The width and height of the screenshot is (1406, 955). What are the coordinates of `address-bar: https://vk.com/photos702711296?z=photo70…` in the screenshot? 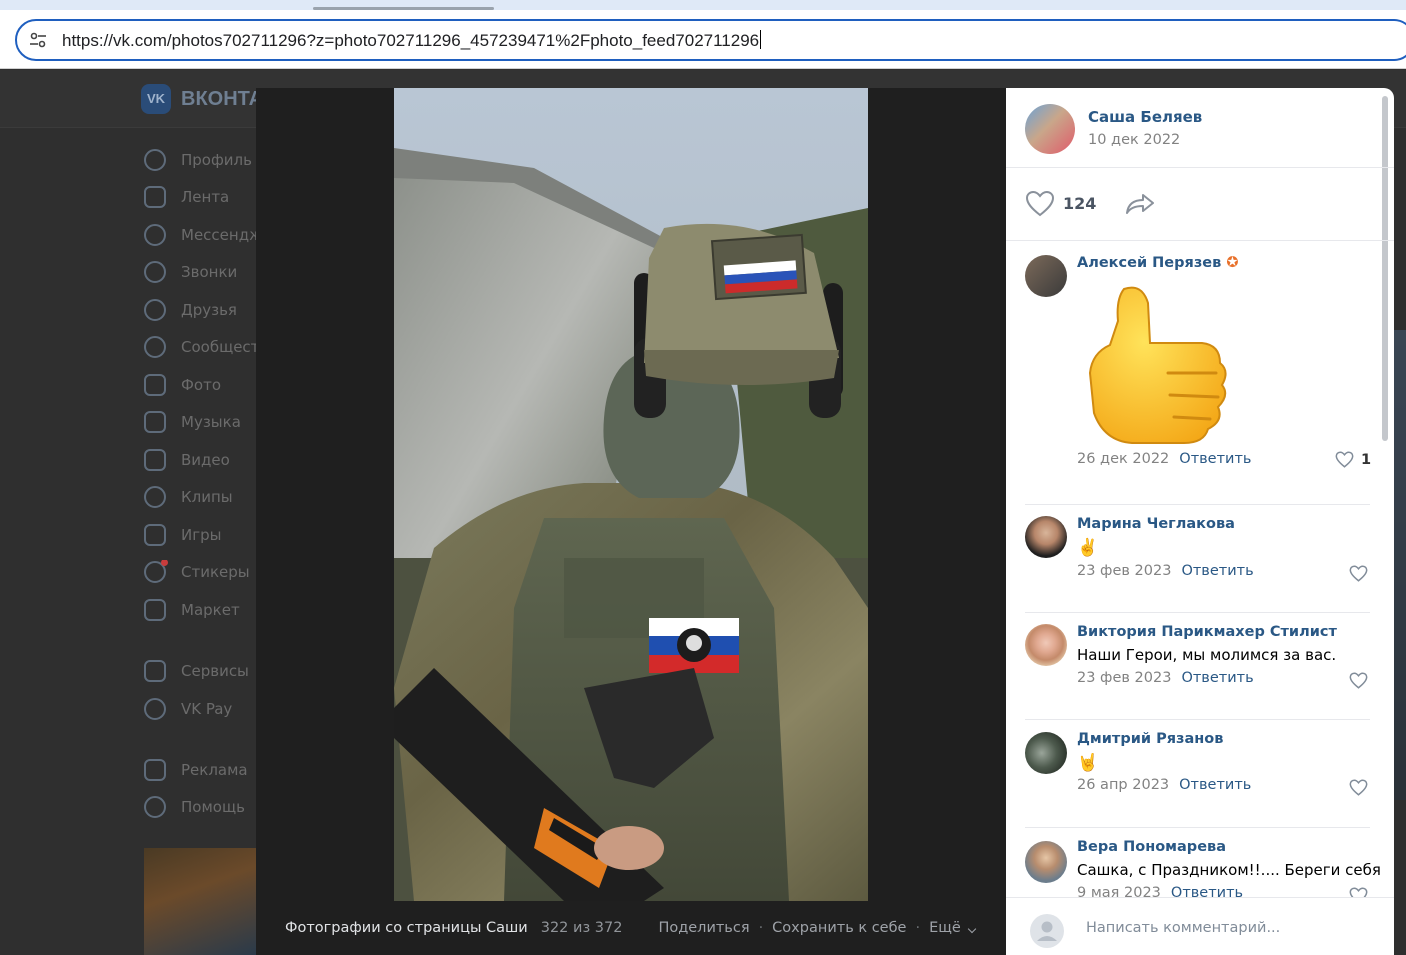 It's located at (710, 40).